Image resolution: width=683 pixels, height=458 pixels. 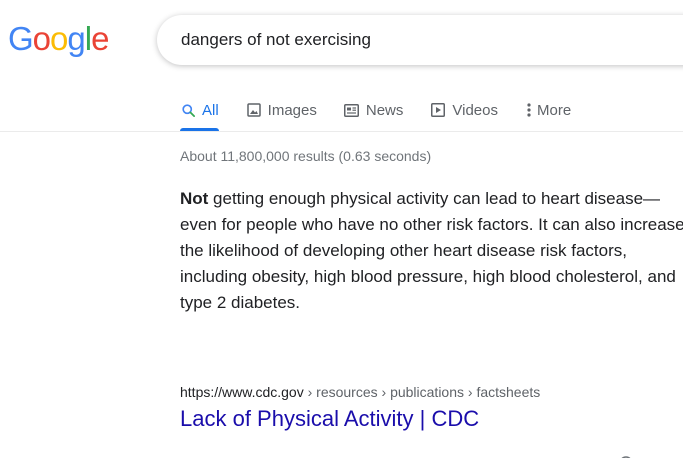 I want to click on result-title-link: Lack of Physical Activity | CDC, so click(x=329, y=419).